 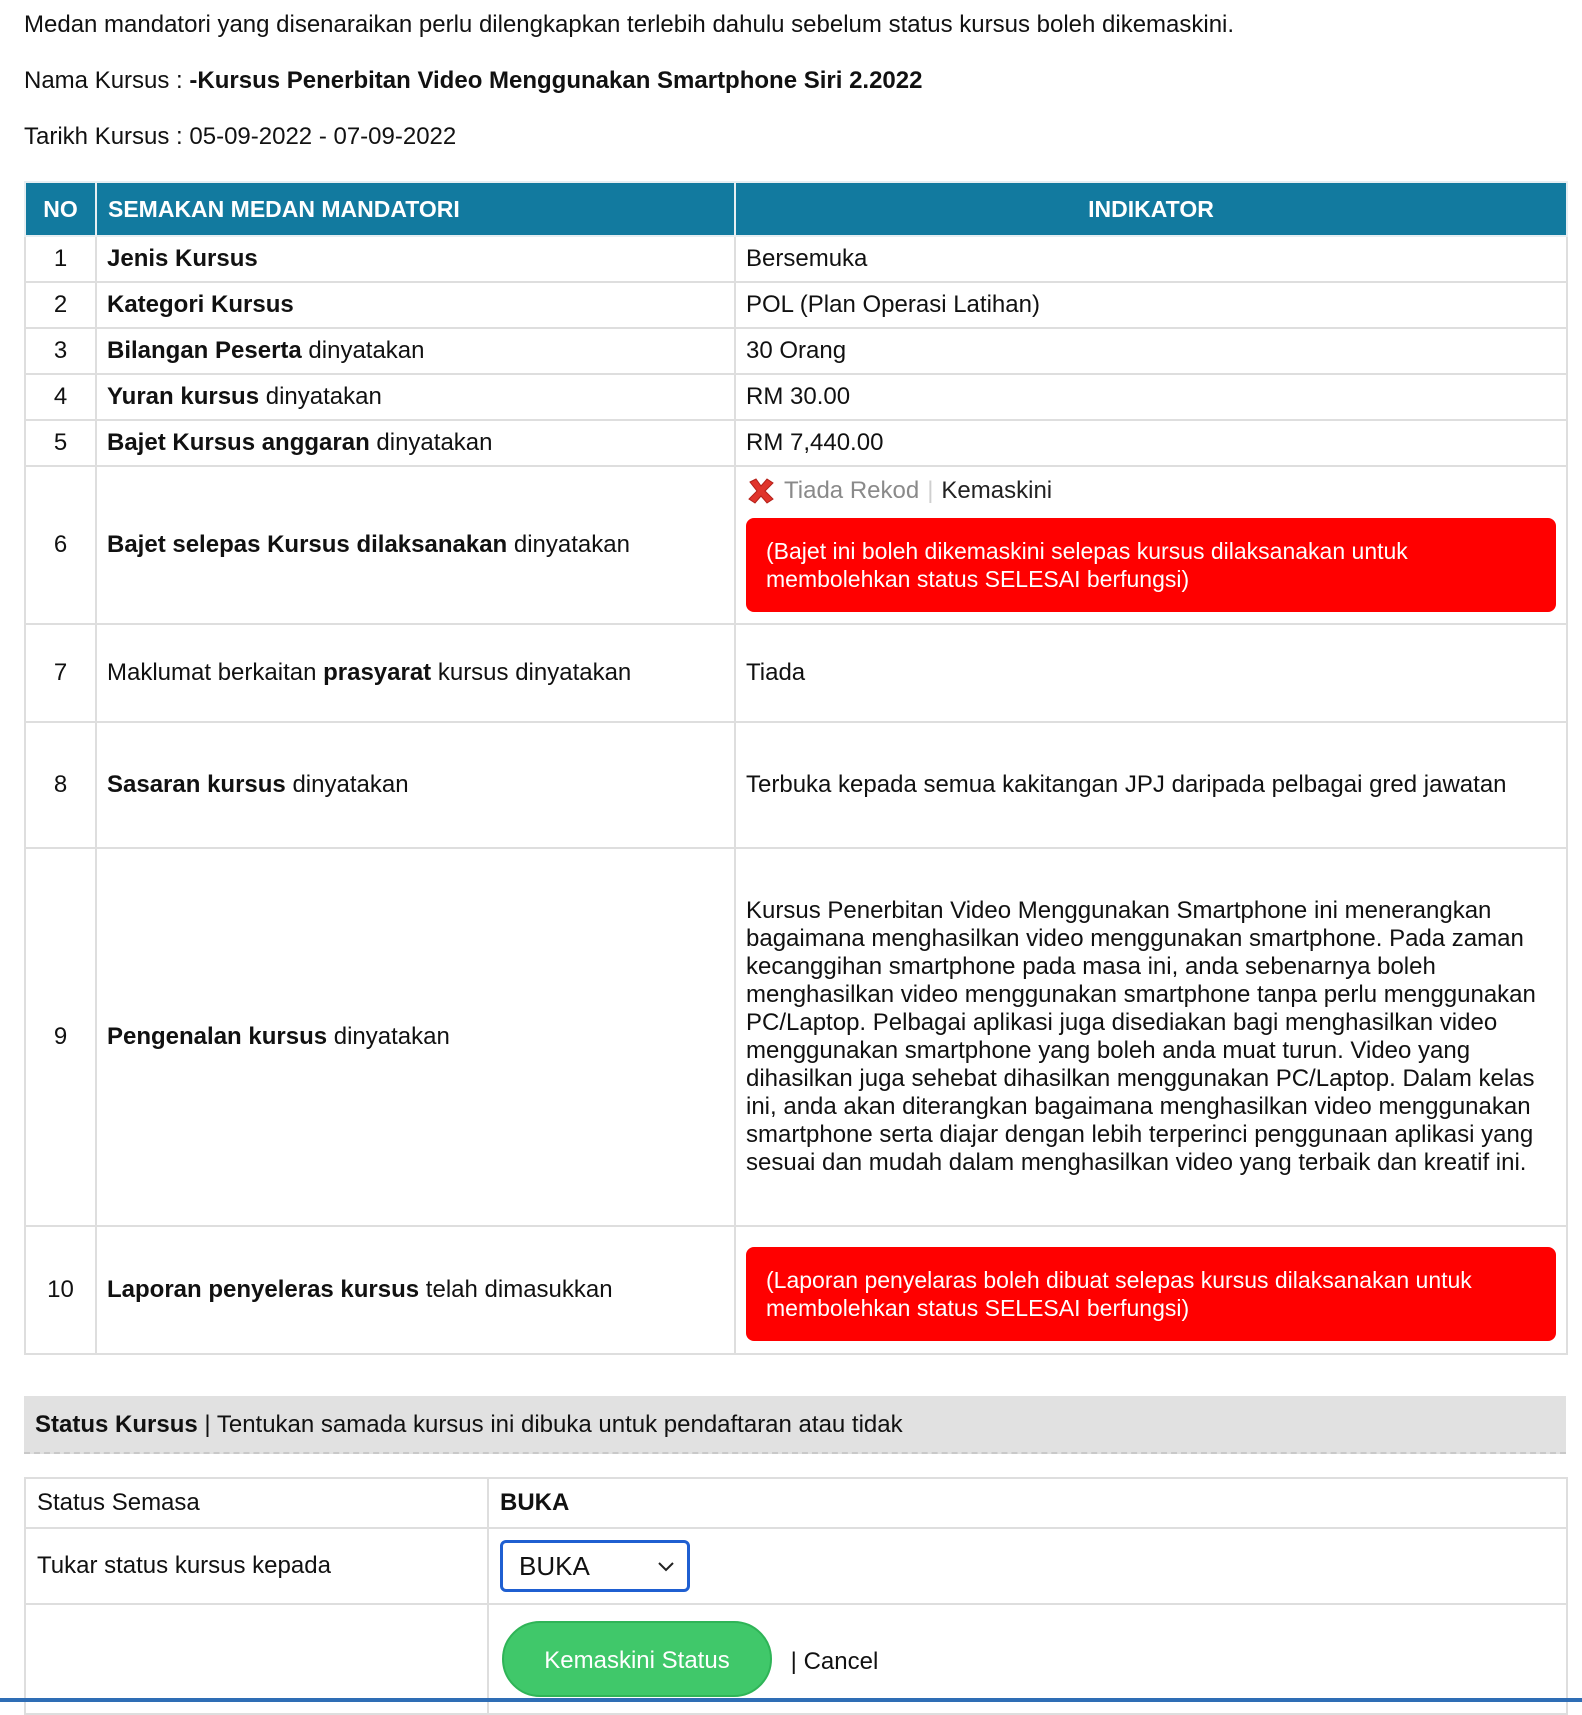 What do you see at coordinates (1151, 209) in the screenshot?
I see `header-indicator: INDIKATOR` at bounding box center [1151, 209].